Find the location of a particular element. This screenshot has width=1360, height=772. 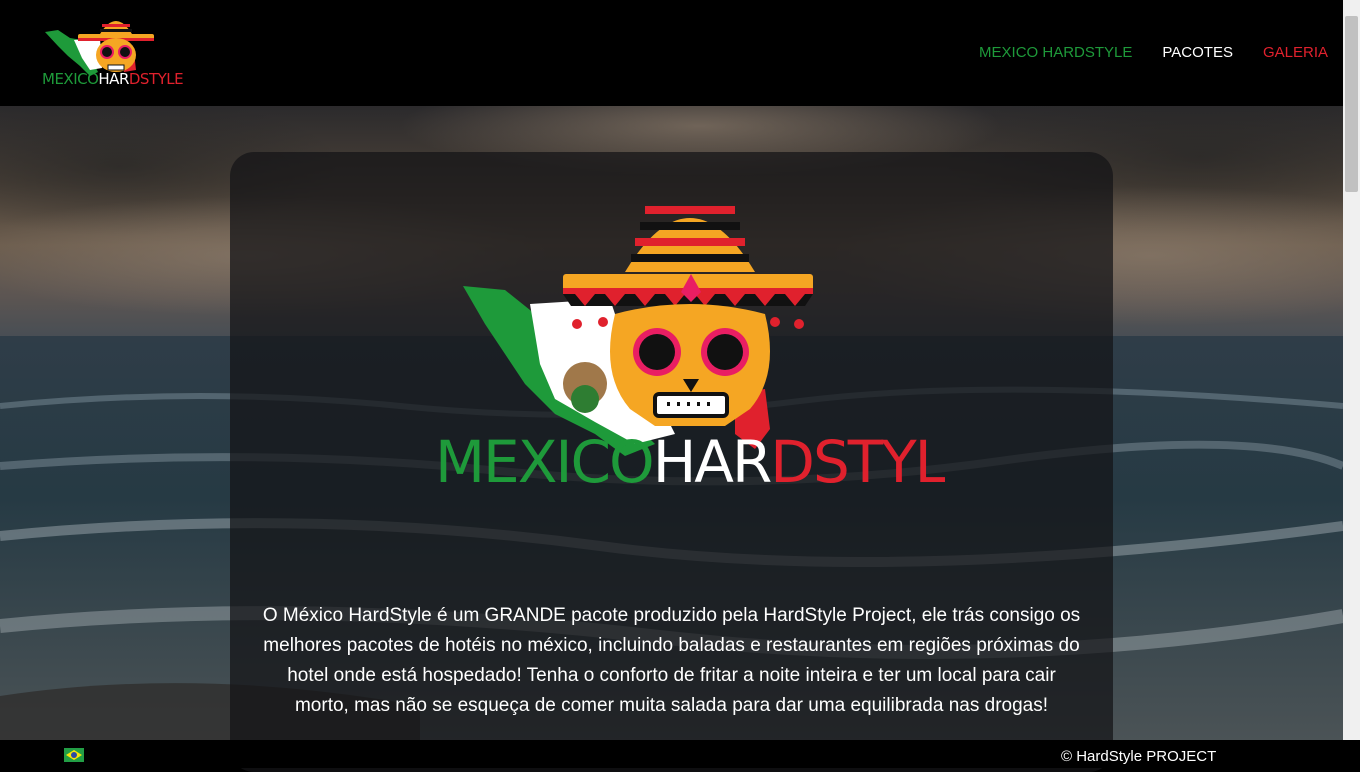

hero-logo-text-white: HAR is located at coordinates (712, 461).